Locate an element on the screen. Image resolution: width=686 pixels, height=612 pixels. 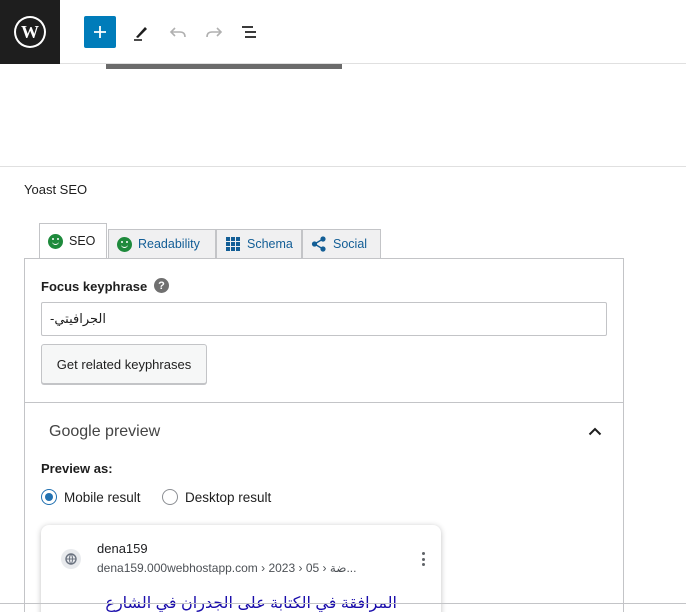
tab-seo: SEO is located at coordinates (73, 241).